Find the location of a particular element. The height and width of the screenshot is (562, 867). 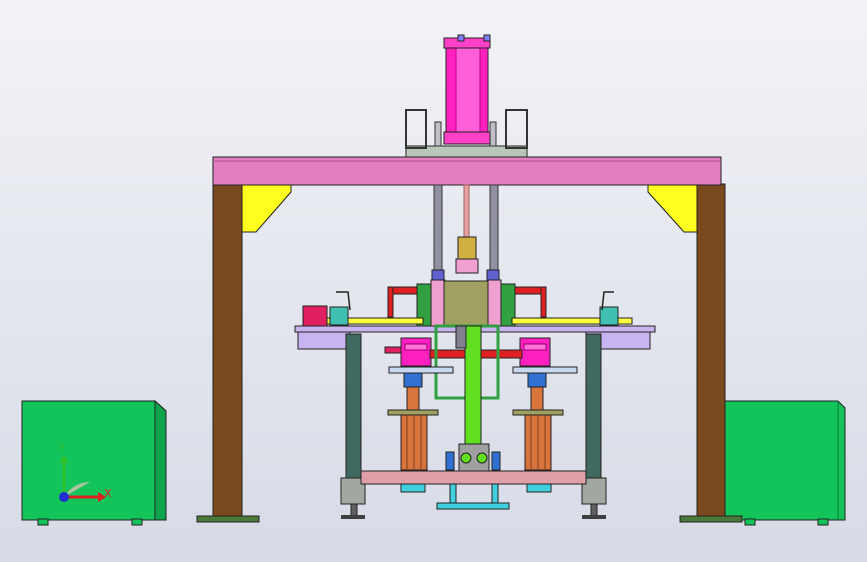

left-cabinet is located at coordinates (94, 462).